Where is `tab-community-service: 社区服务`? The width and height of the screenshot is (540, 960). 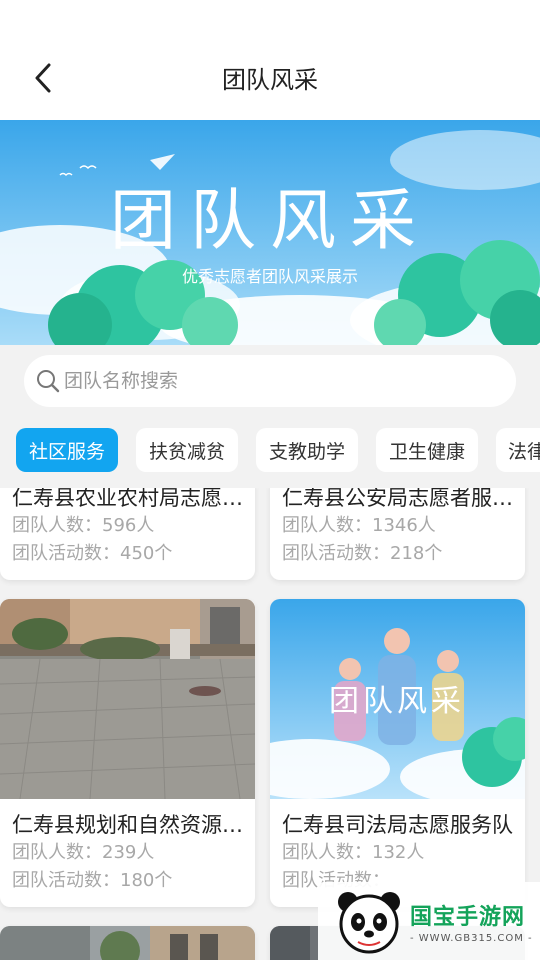
tab-community-service: 社区服务 is located at coordinates (67, 450).